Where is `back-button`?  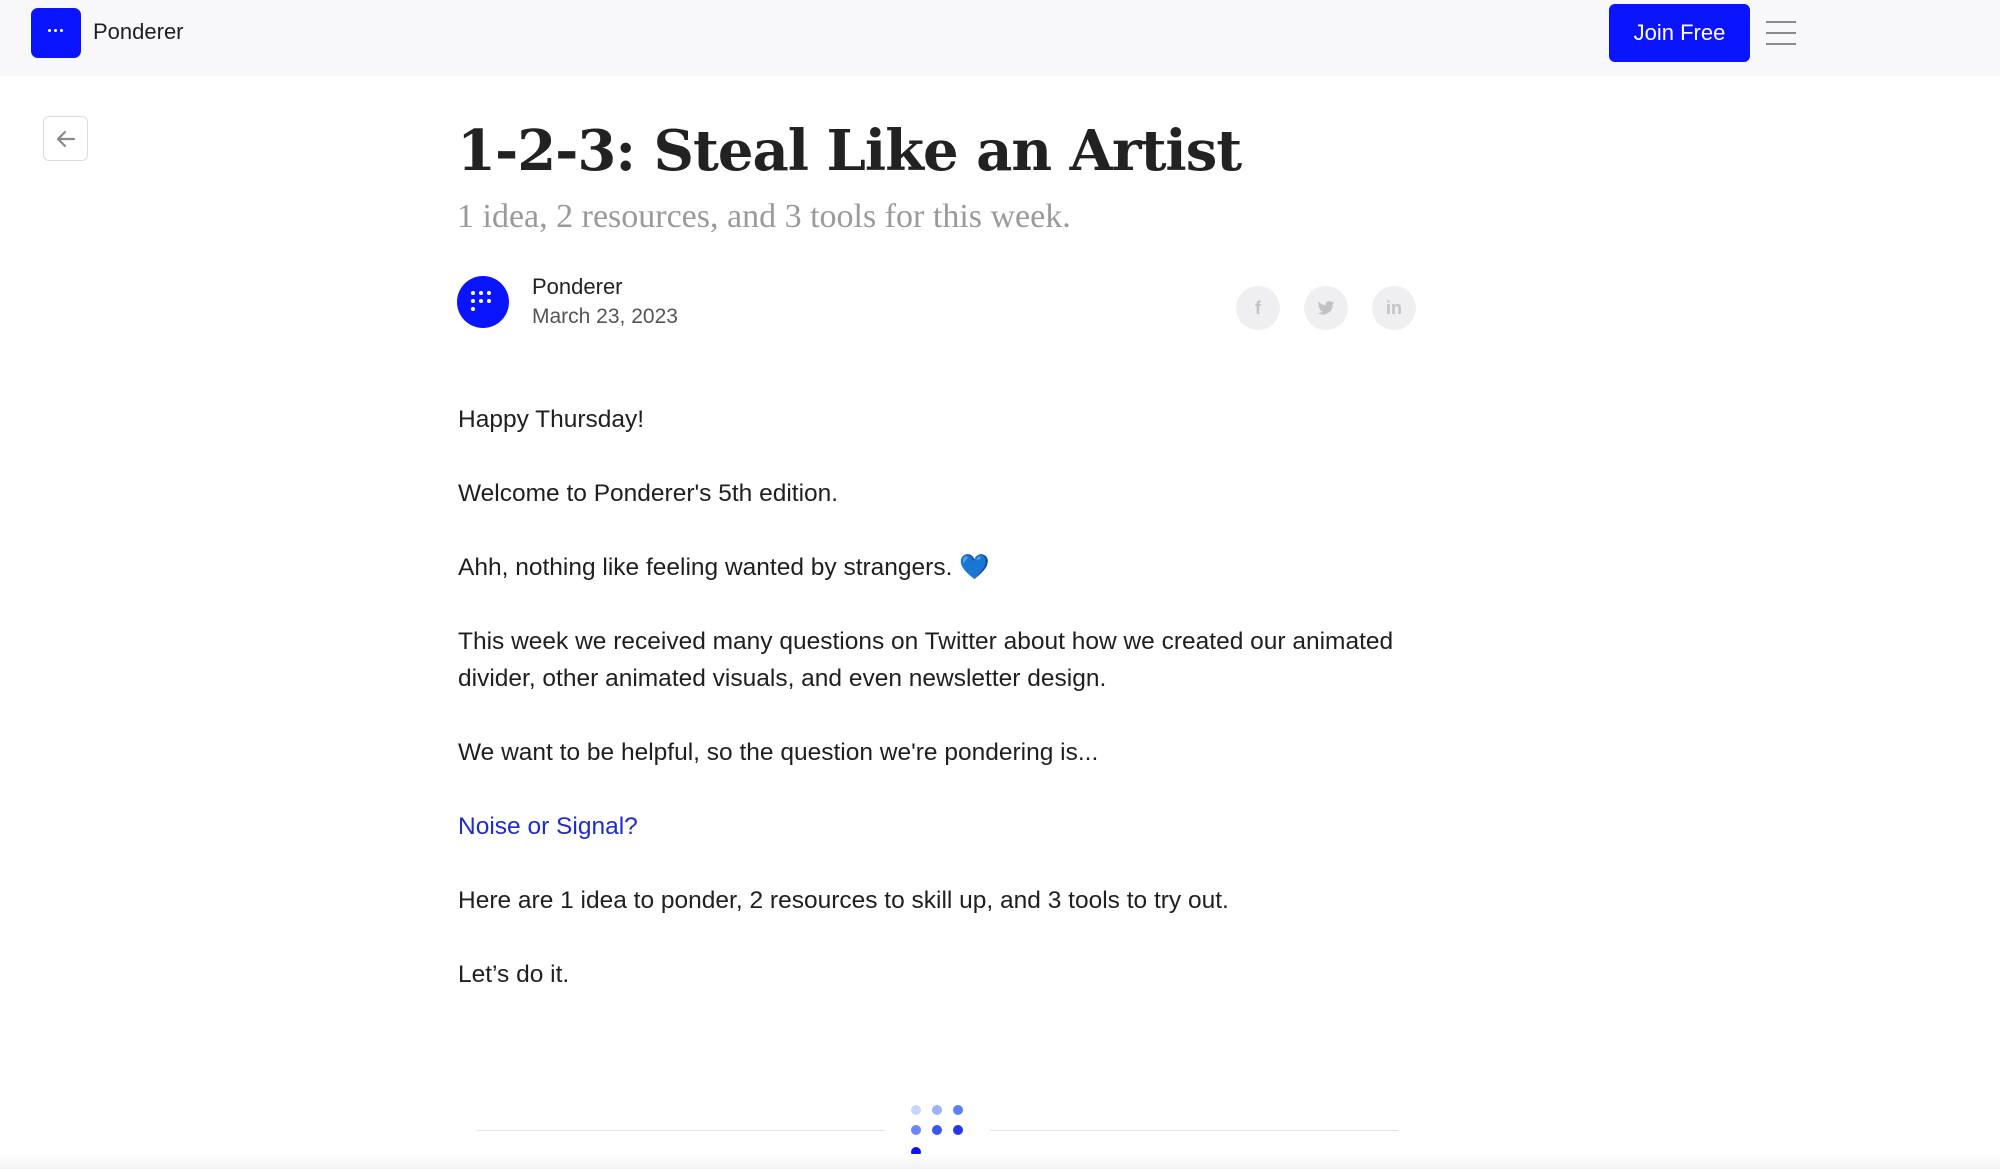
back-button is located at coordinates (65, 138).